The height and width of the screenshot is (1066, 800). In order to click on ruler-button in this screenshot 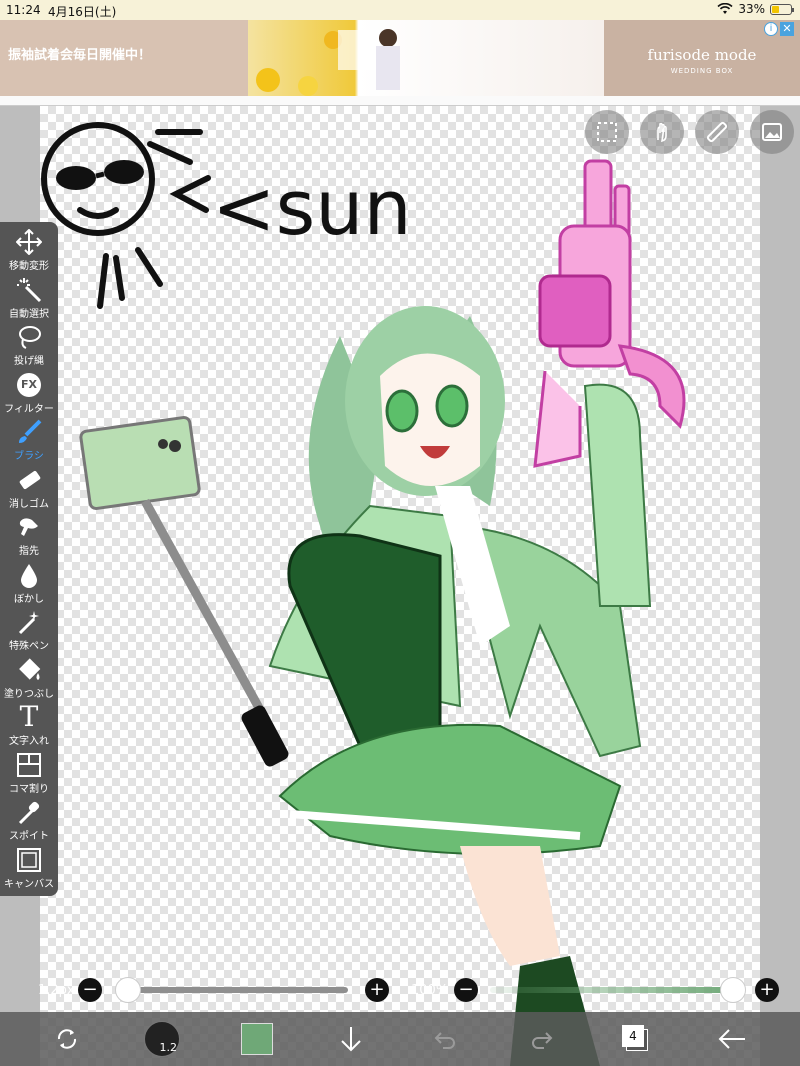, I will do `click(717, 132)`.